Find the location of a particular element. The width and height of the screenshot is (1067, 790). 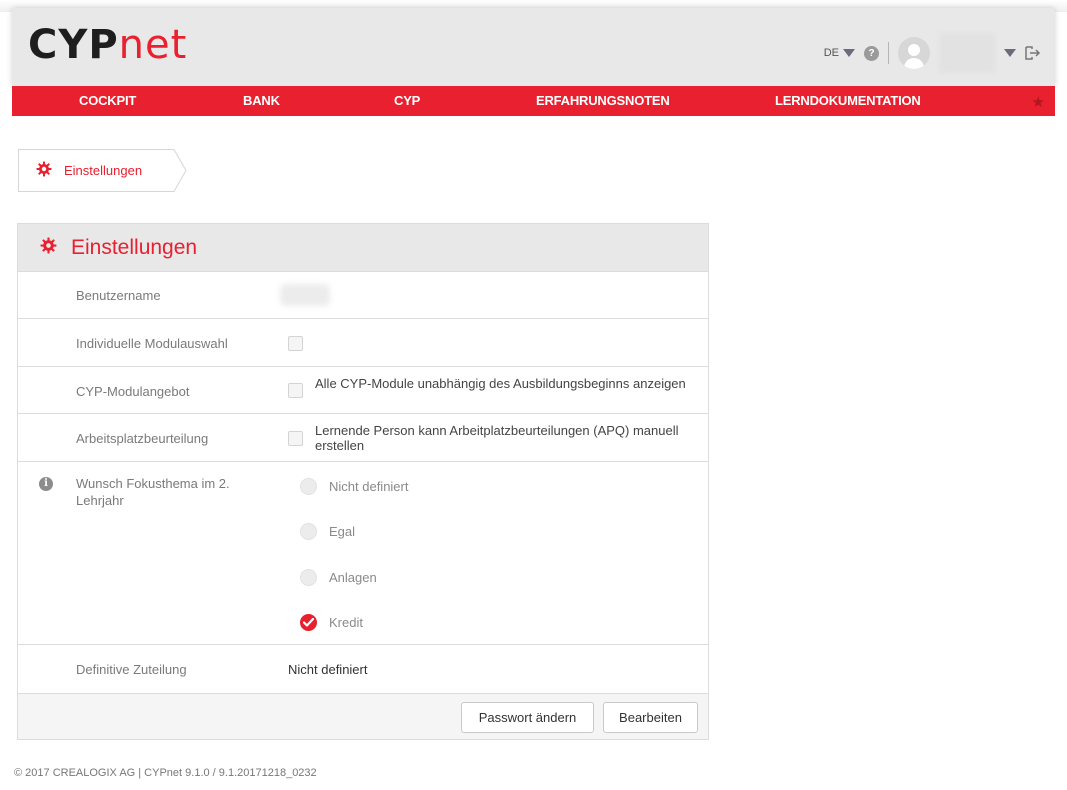

info-icon: i is located at coordinates (46, 484).